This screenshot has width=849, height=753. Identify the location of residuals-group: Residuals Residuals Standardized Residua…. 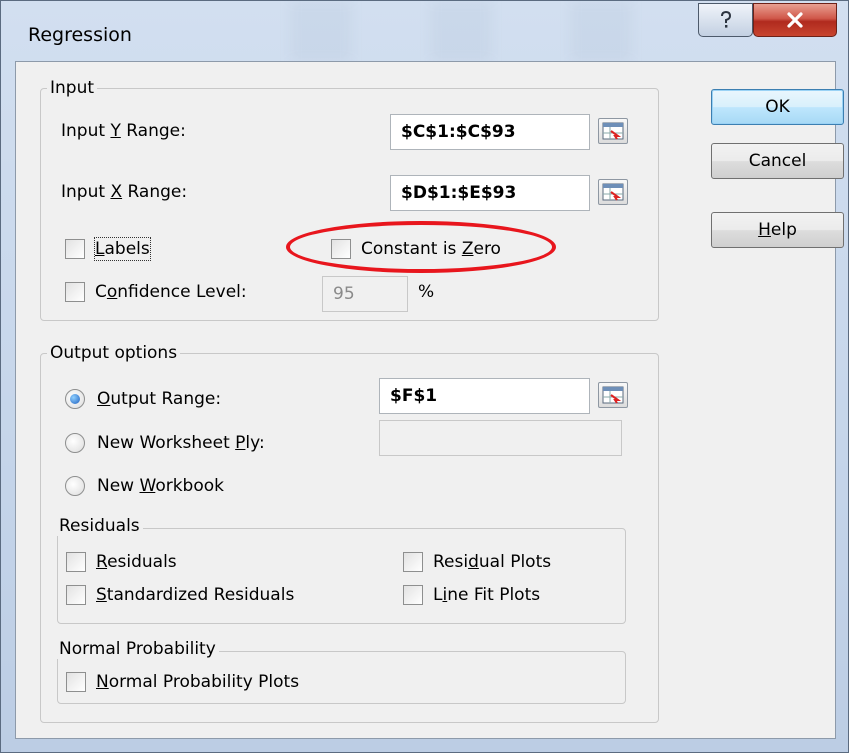
(341, 570).